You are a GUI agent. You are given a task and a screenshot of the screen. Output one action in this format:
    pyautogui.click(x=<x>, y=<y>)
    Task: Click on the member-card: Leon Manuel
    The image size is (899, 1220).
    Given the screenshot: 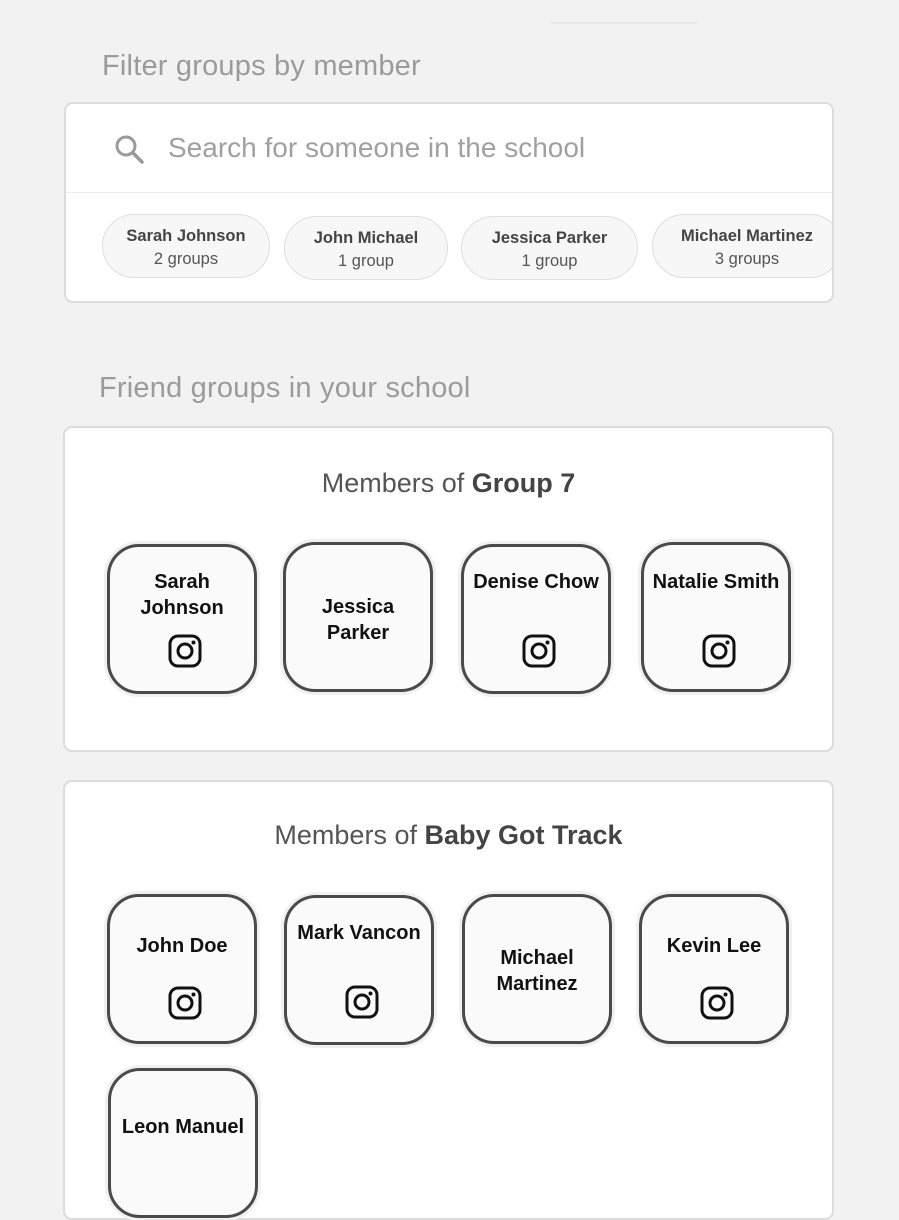 What is the action you would take?
    pyautogui.click(x=183, y=1143)
    